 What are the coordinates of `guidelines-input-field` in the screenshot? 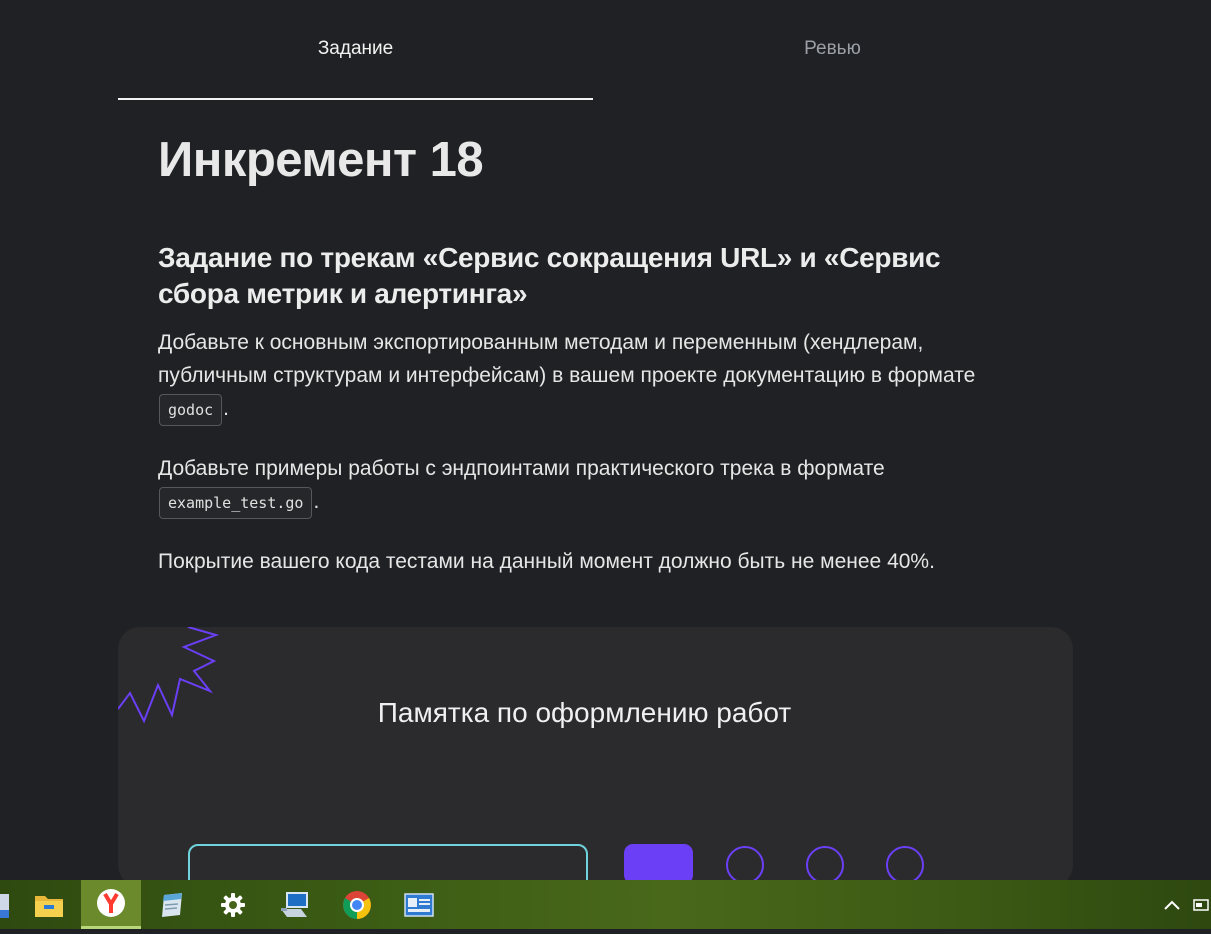 It's located at (388, 862).